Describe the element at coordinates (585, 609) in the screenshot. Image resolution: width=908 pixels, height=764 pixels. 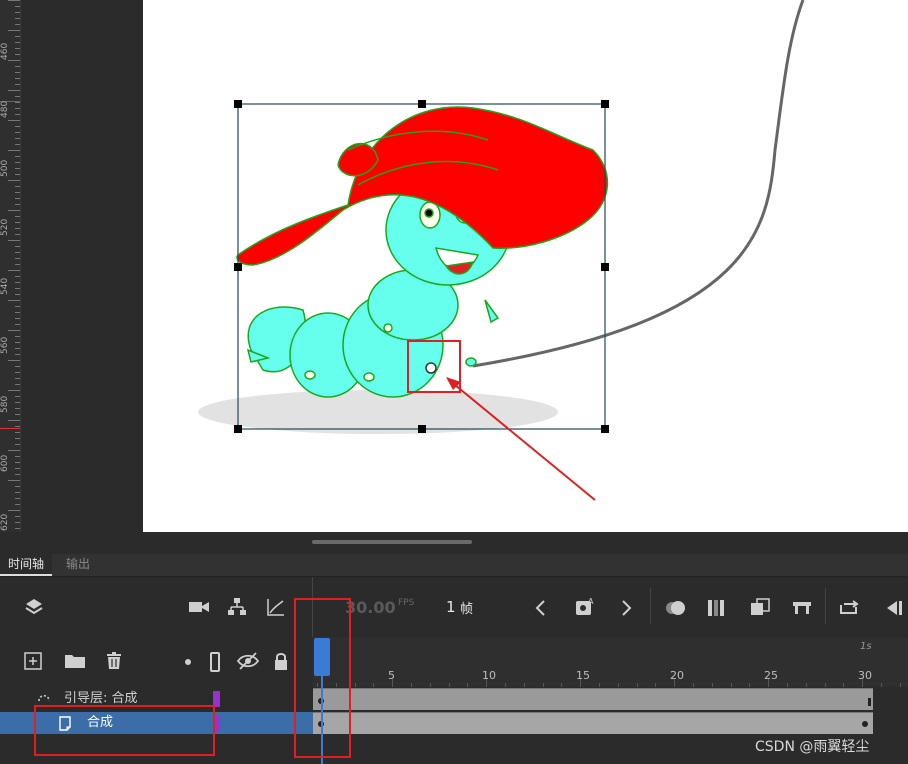
I see `insert-keyframe-icon: A` at that location.